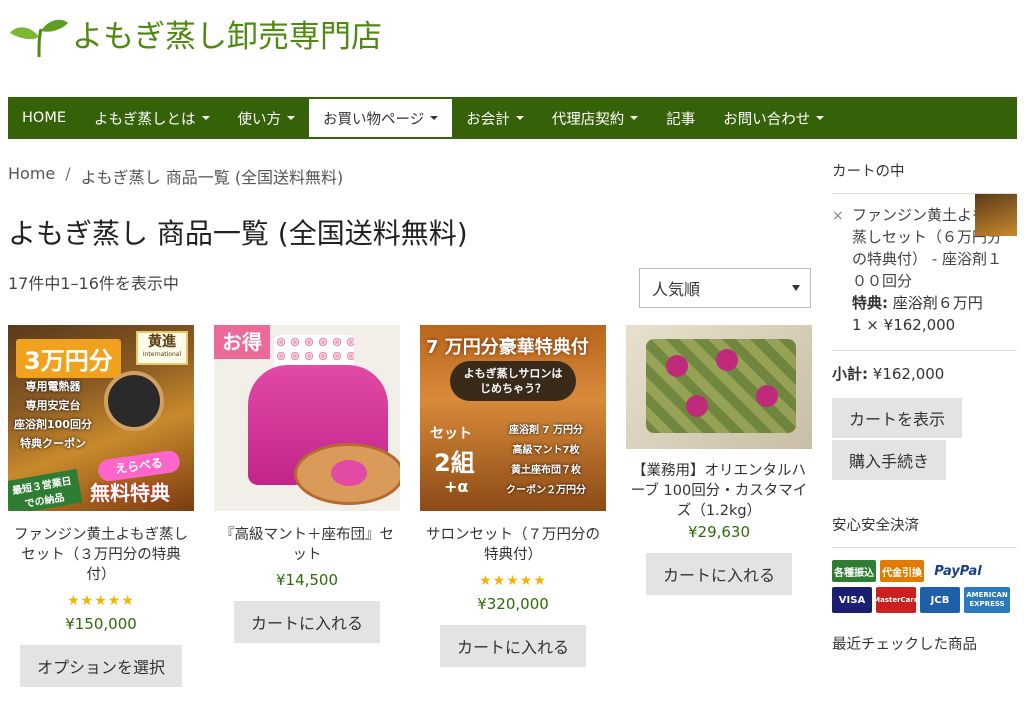 The width and height of the screenshot is (1024, 709). I want to click on product-name: 【業務用】オリエンタルハーブ 100回分・カスタマイズ（1.2kg）, so click(719, 491).